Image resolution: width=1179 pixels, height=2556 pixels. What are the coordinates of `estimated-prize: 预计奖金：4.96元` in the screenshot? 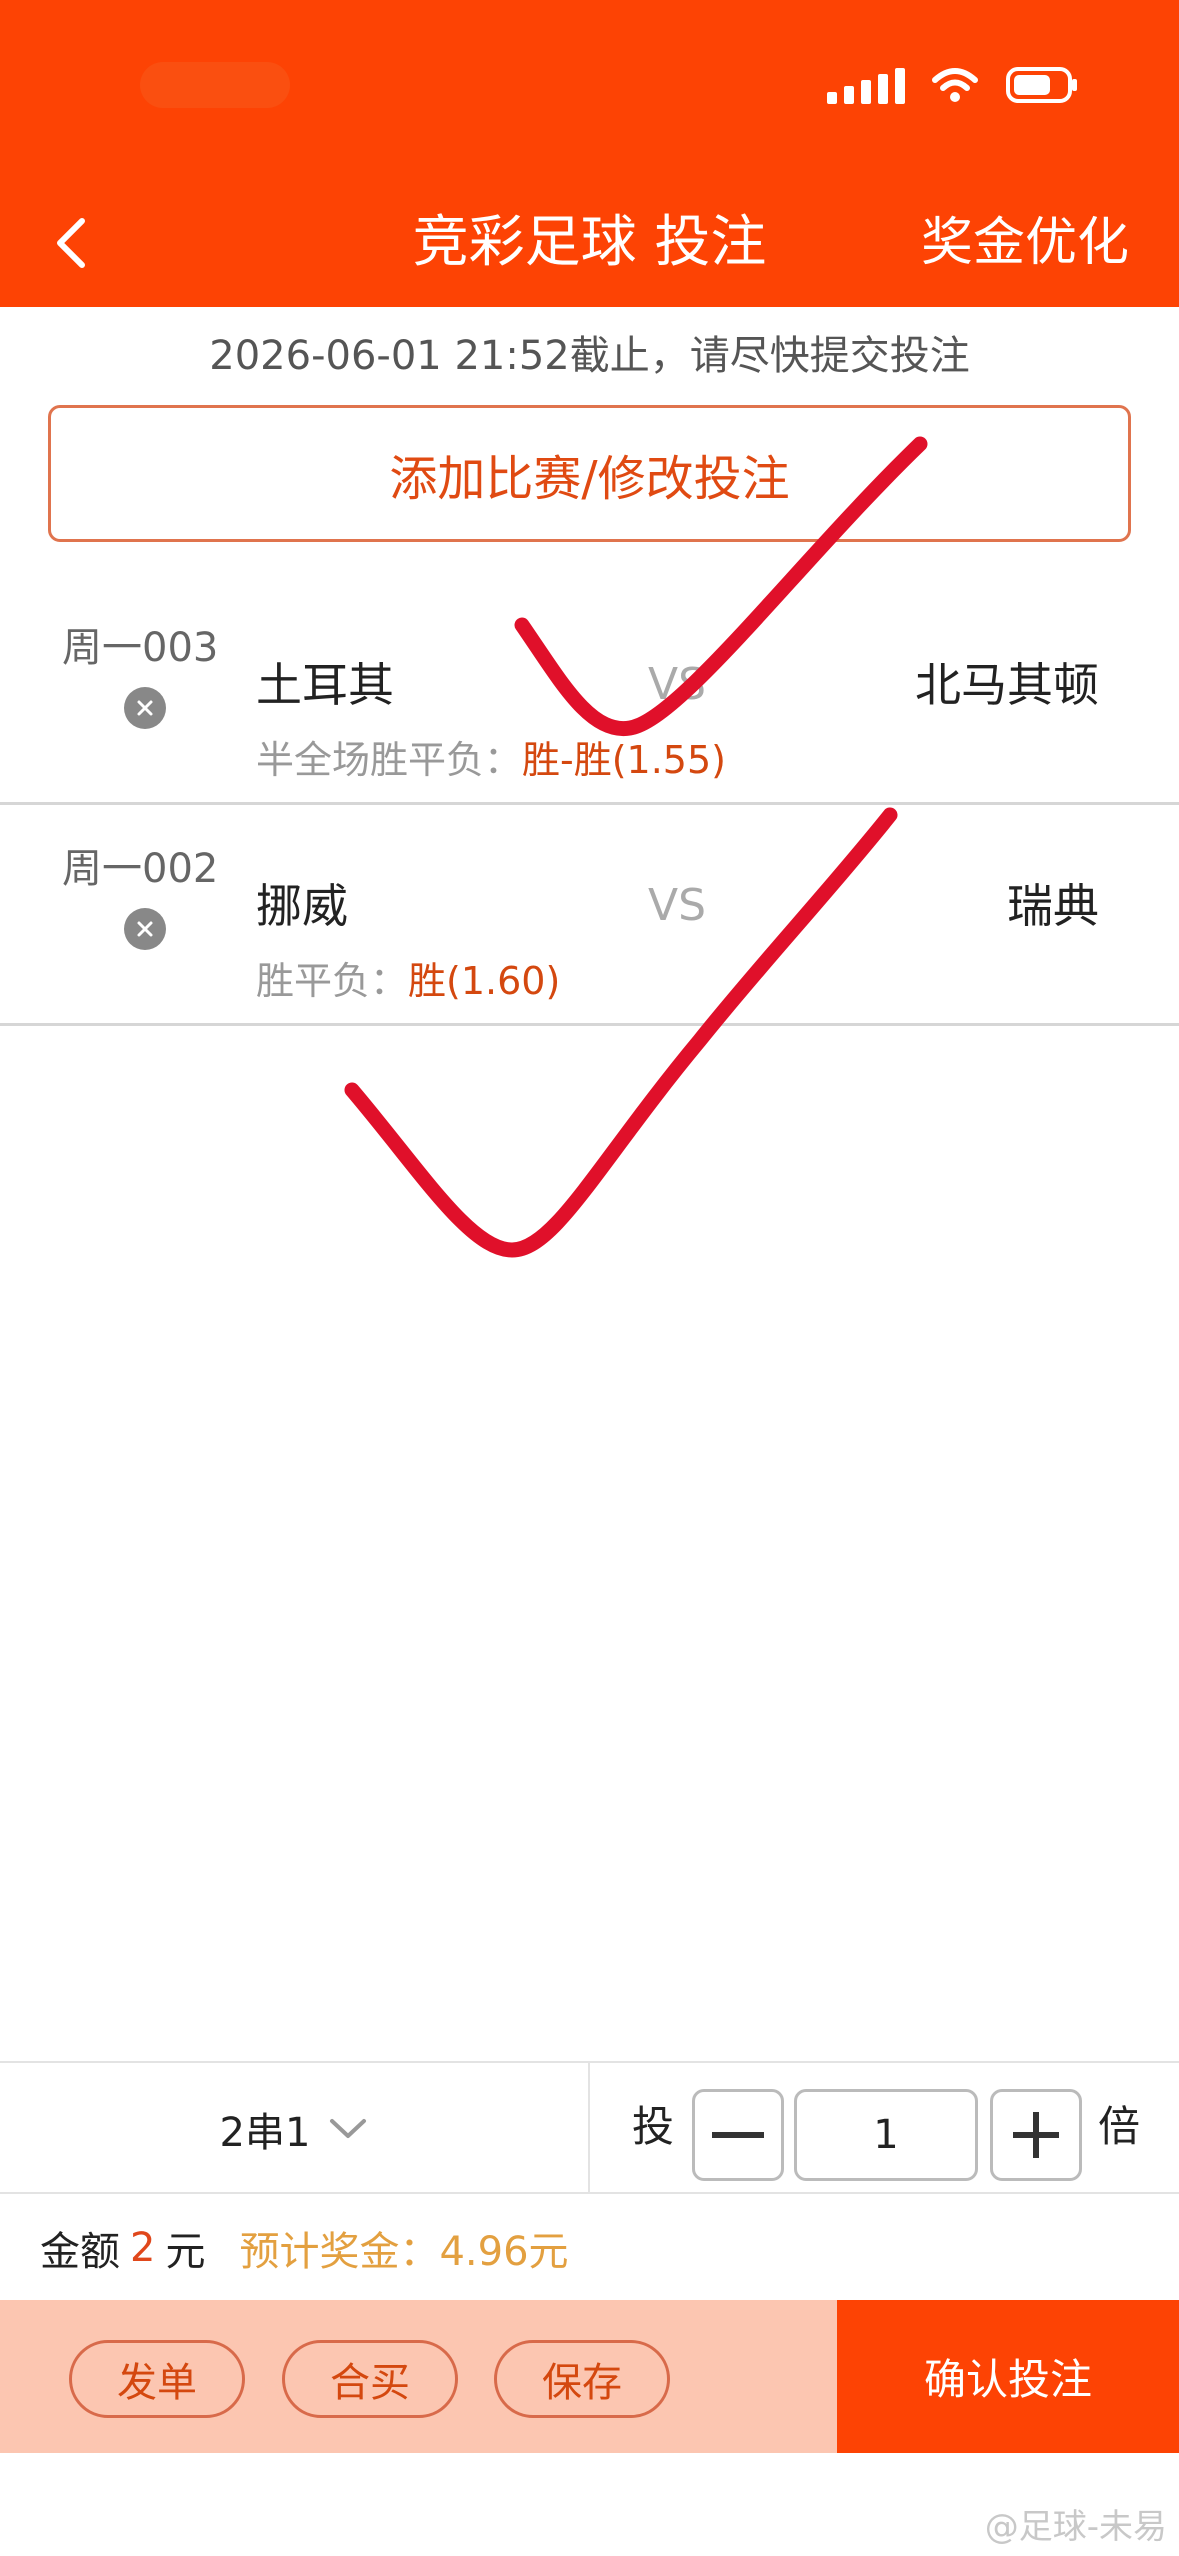 It's located at (404, 2252).